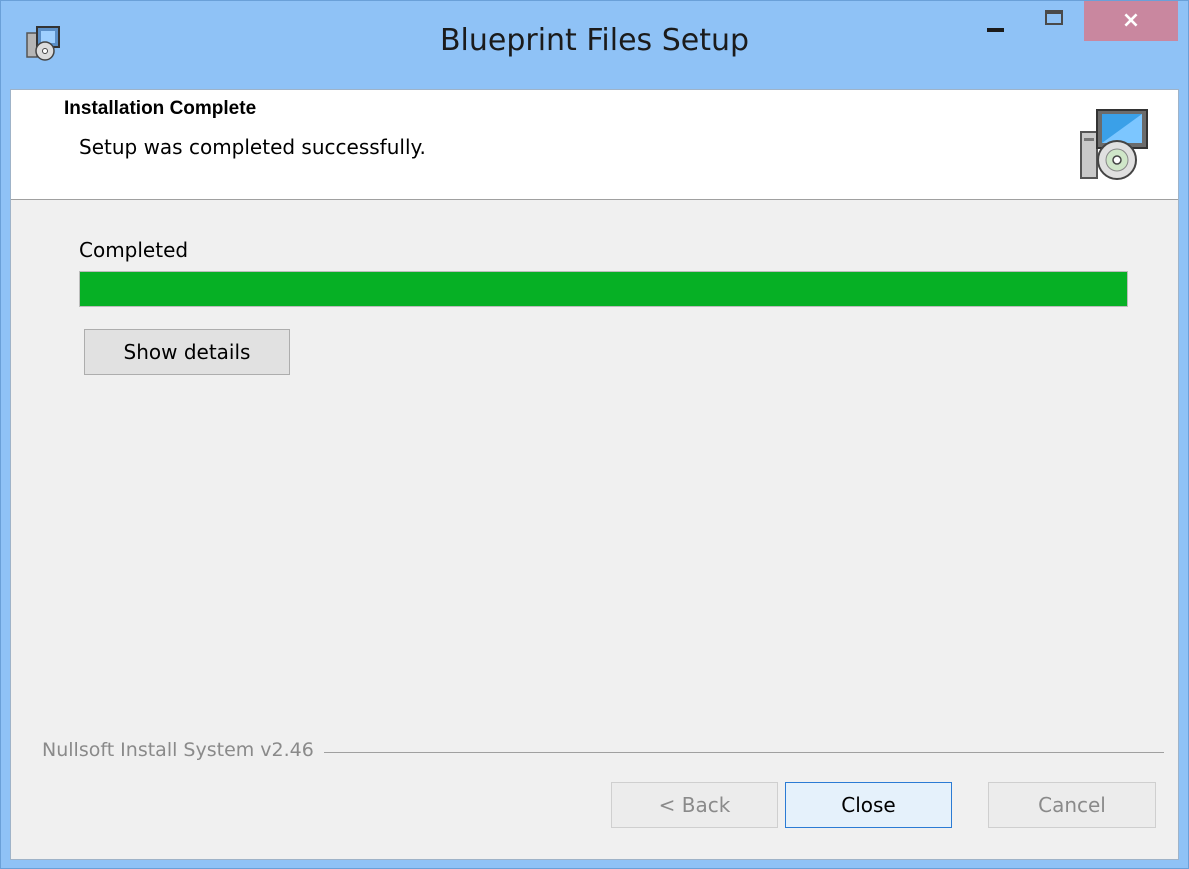 The image size is (1189, 869). Describe the element at coordinates (252, 147) in the screenshot. I see `page-subtitle: Setup was completed successfully.` at that location.